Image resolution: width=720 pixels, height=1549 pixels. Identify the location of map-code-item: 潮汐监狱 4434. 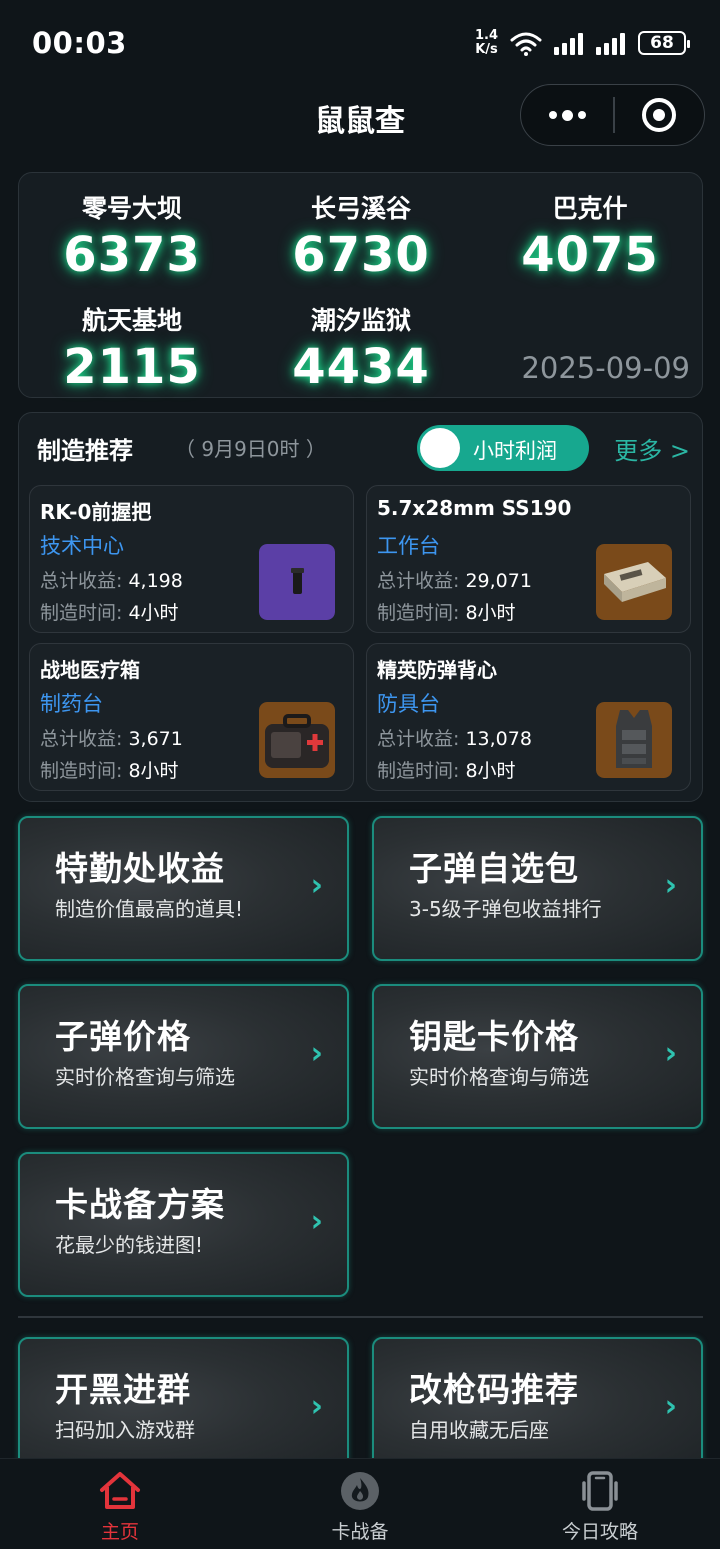
(361, 348).